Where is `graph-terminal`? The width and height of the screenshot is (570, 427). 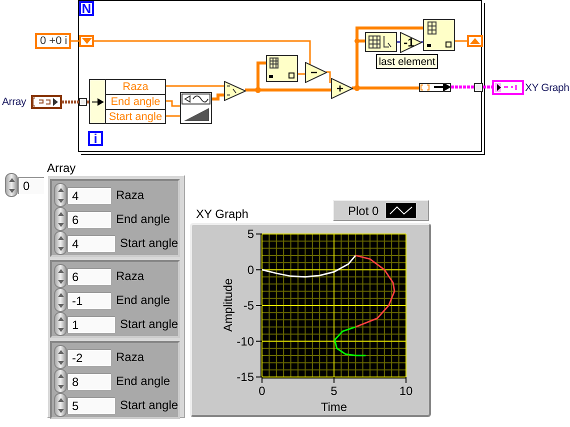
graph-terminal is located at coordinates (508, 87).